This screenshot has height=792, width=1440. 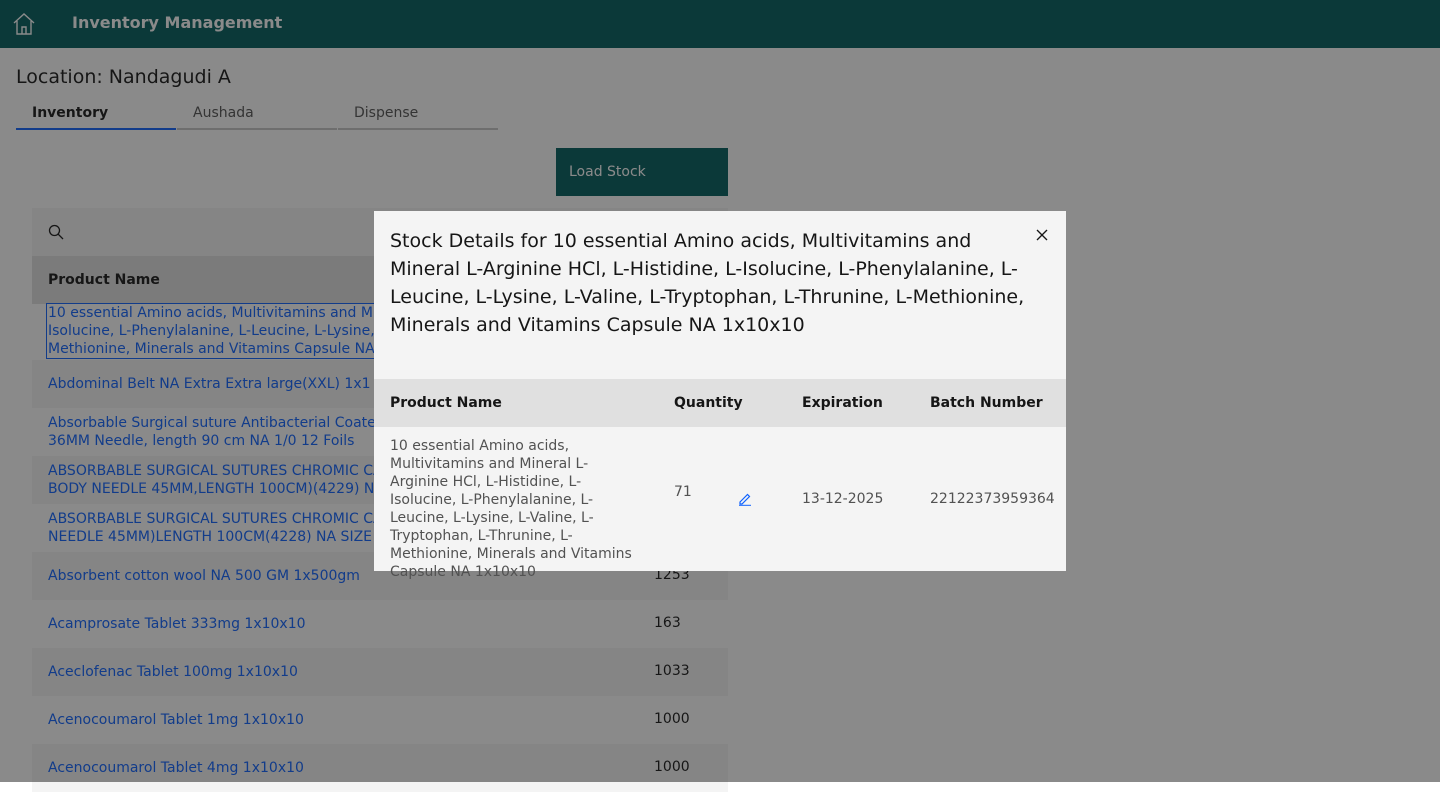 I want to click on close-icon, so click(x=1042, y=235).